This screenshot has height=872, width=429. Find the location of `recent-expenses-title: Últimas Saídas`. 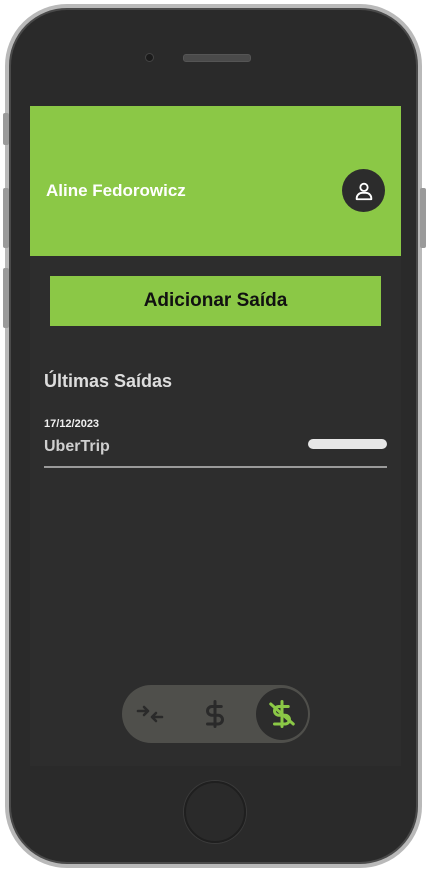

recent-expenses-title: Últimas Saídas is located at coordinates (108, 381).